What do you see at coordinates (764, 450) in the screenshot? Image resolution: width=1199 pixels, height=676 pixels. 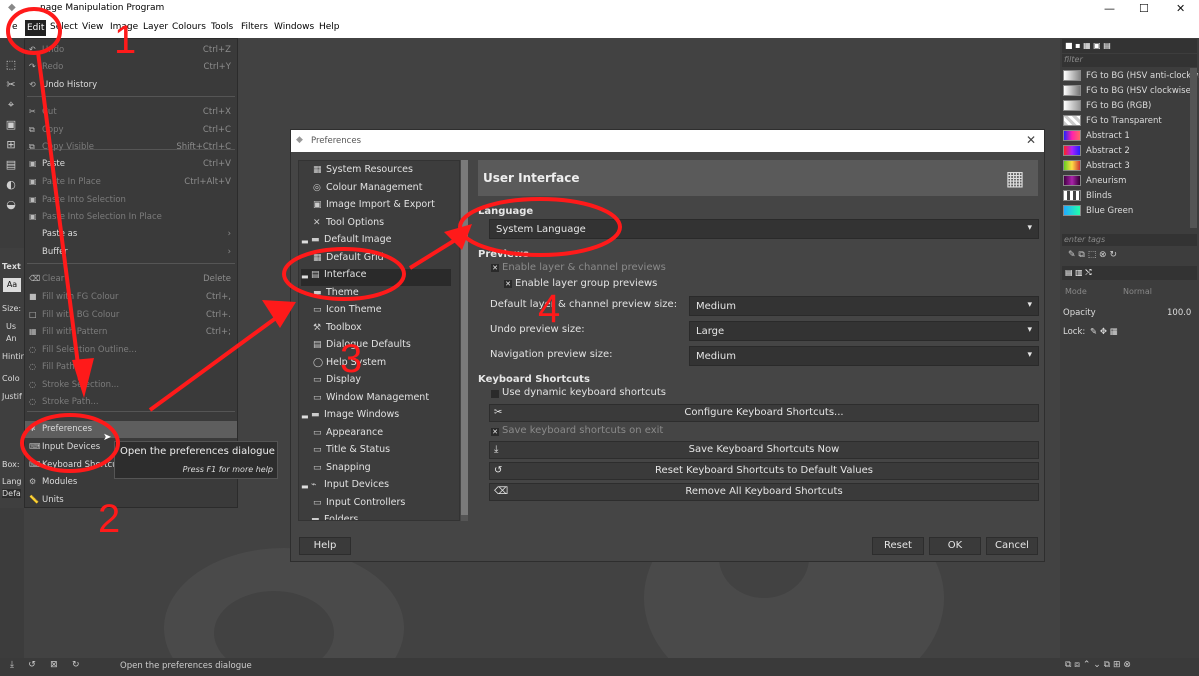 I see `save-shortcuts-now-button: ⤓ Save Keyboard Shortcuts Now` at bounding box center [764, 450].